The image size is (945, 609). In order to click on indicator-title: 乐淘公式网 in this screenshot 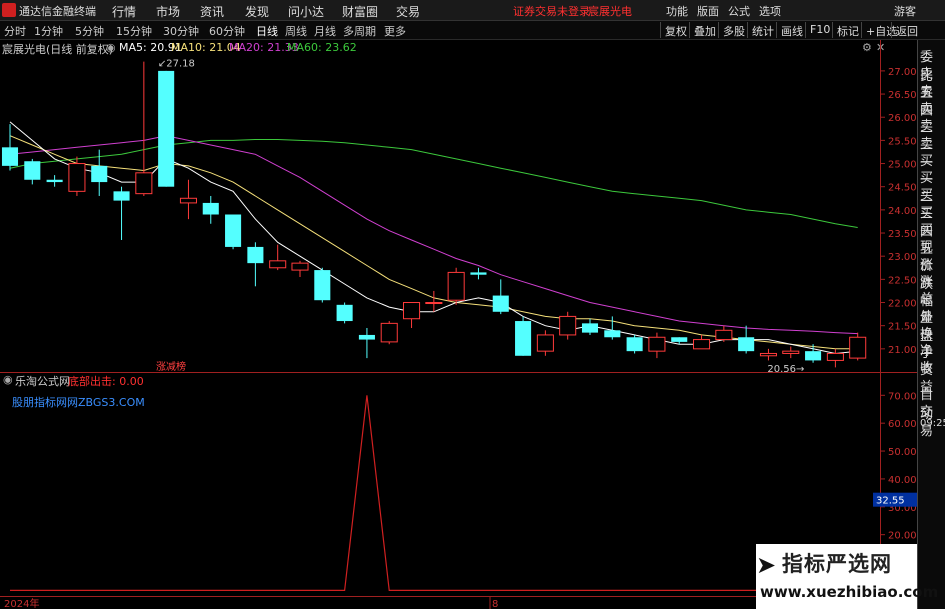, I will do `click(42, 381)`.